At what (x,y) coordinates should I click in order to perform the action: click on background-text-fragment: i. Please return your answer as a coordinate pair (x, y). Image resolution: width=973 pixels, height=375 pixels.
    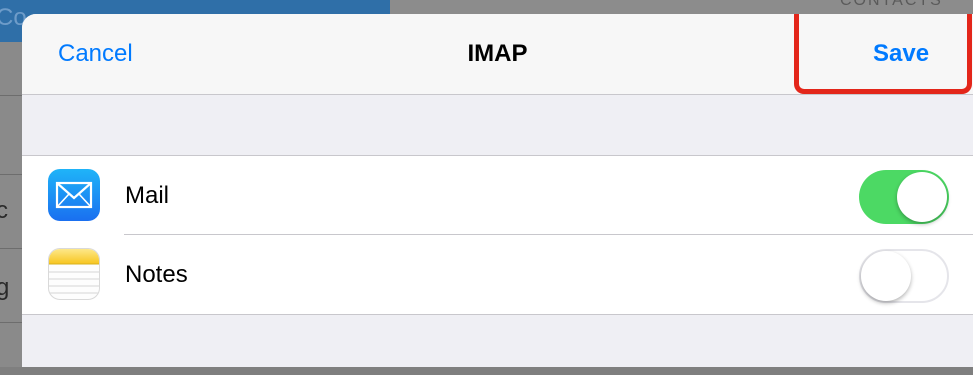
    Looking at the image, I should click on (0, 361).